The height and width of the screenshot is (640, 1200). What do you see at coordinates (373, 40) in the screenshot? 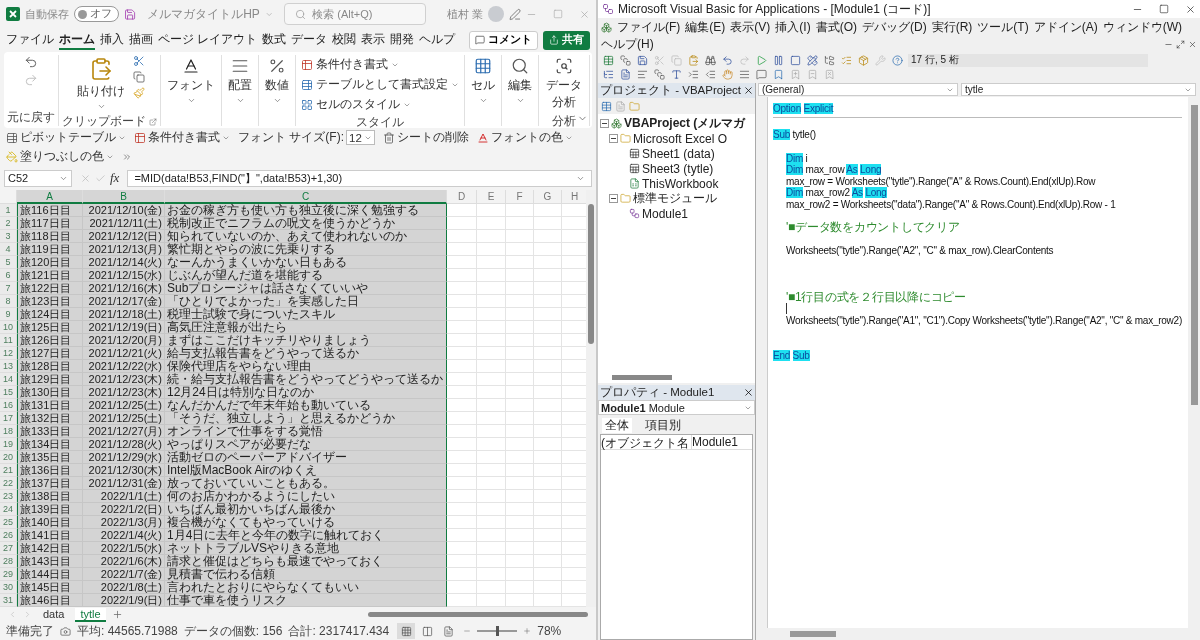
I see `ribbon-tab: 表示` at bounding box center [373, 40].